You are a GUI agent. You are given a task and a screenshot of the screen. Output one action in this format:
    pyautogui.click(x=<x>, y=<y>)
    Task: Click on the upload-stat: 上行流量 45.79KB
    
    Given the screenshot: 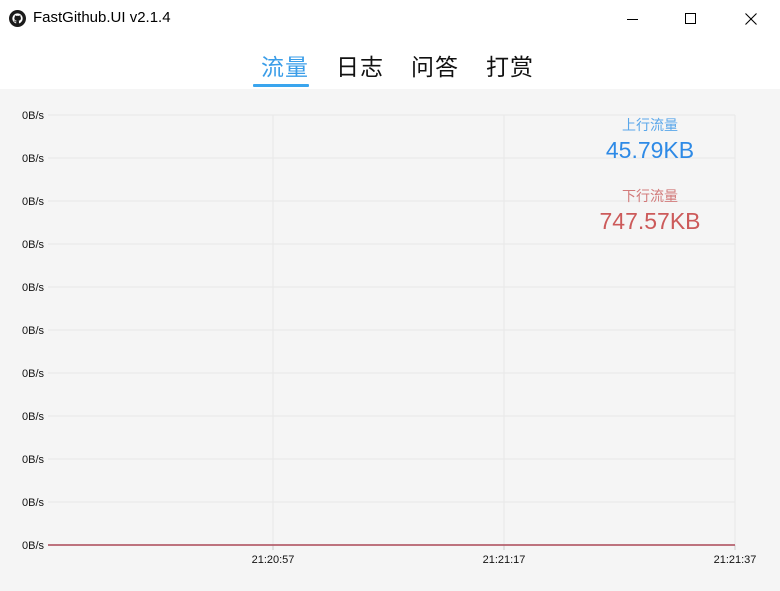 What is the action you would take?
    pyautogui.click(x=650, y=139)
    